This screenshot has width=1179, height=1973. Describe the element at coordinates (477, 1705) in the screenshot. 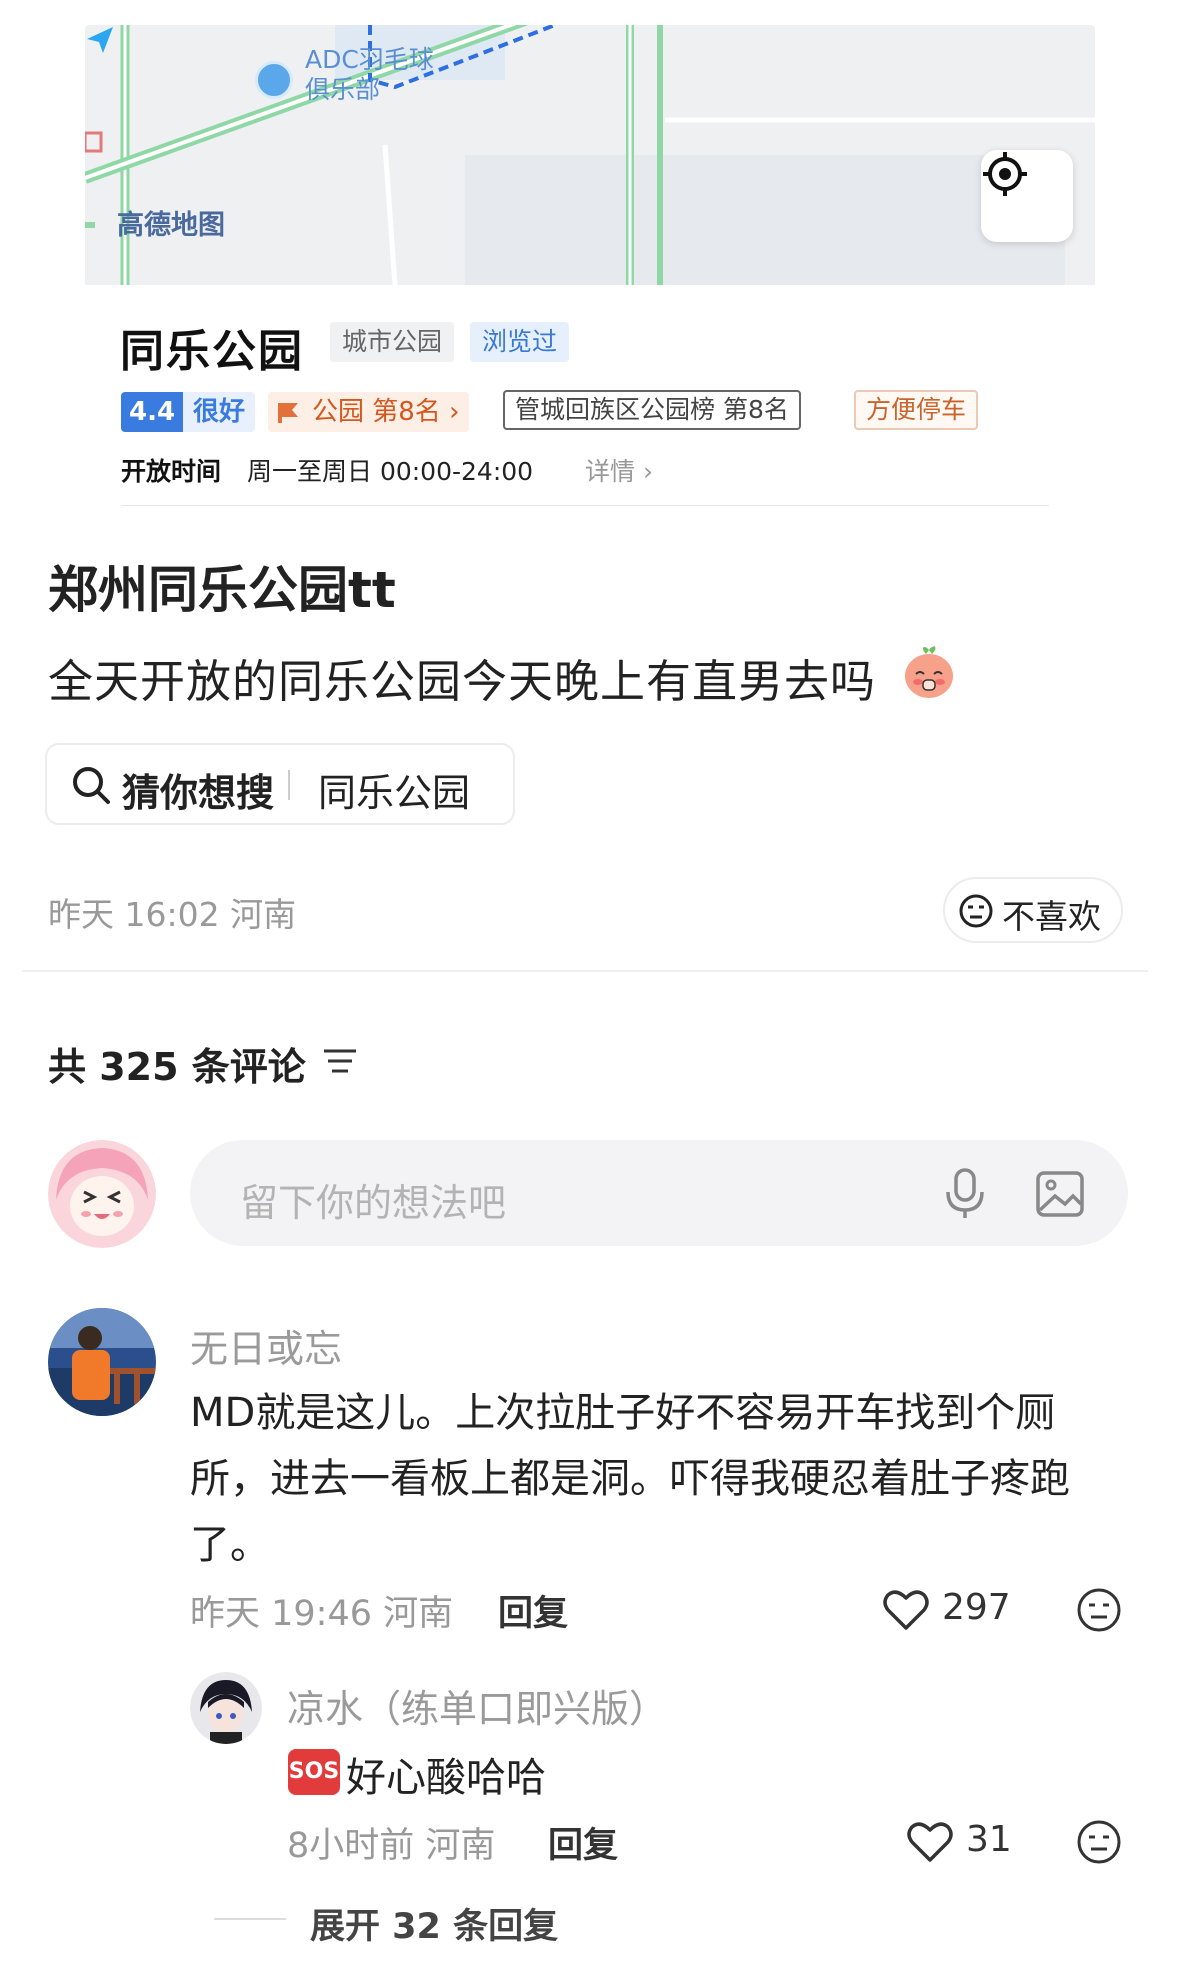

I see `replier-name: 凉水（练单口即兴版）` at that location.